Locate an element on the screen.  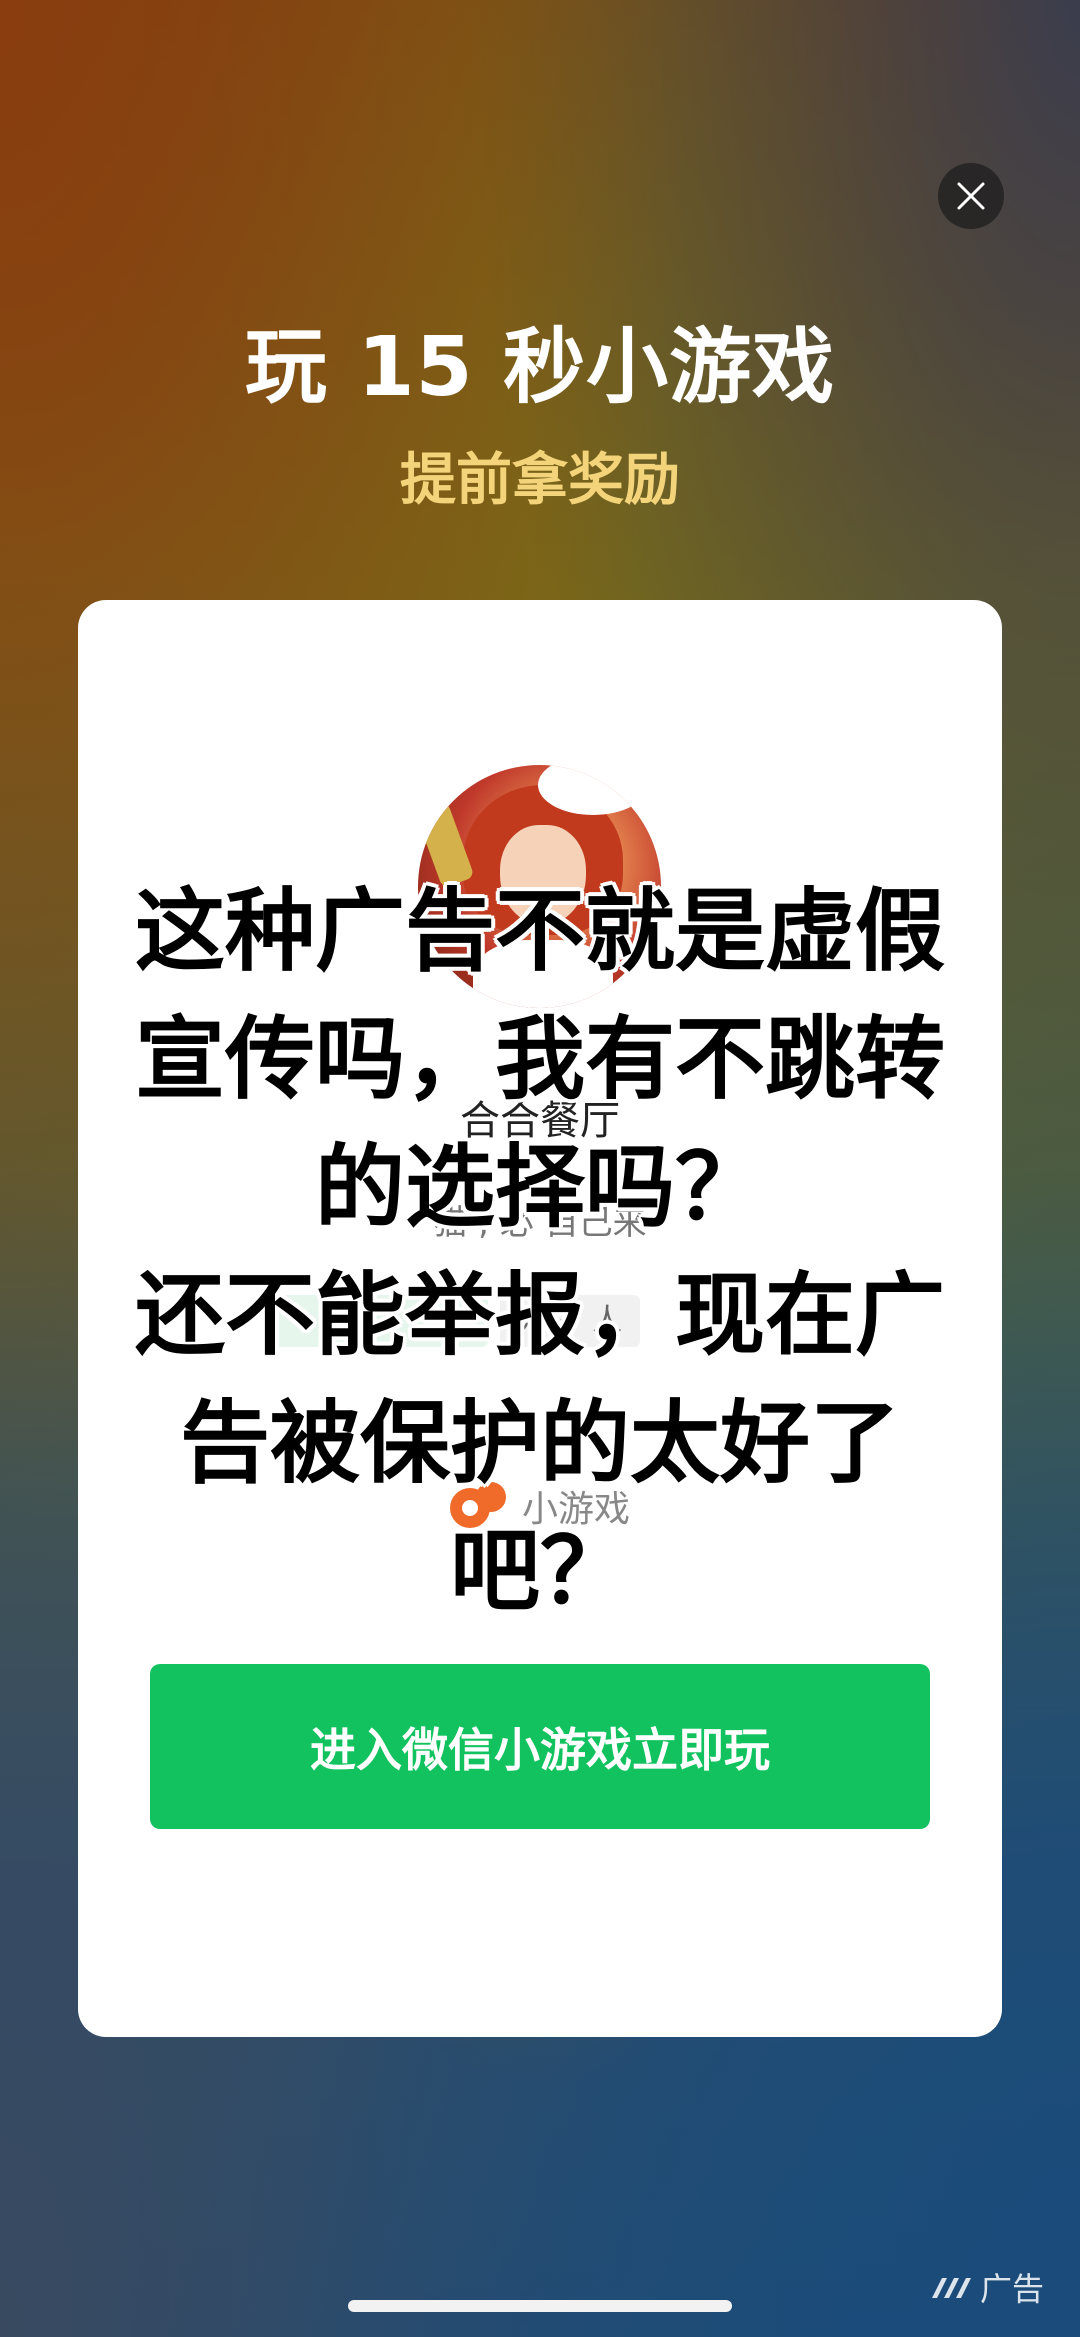
ad-badge: 广告 is located at coordinates (987, 2287).